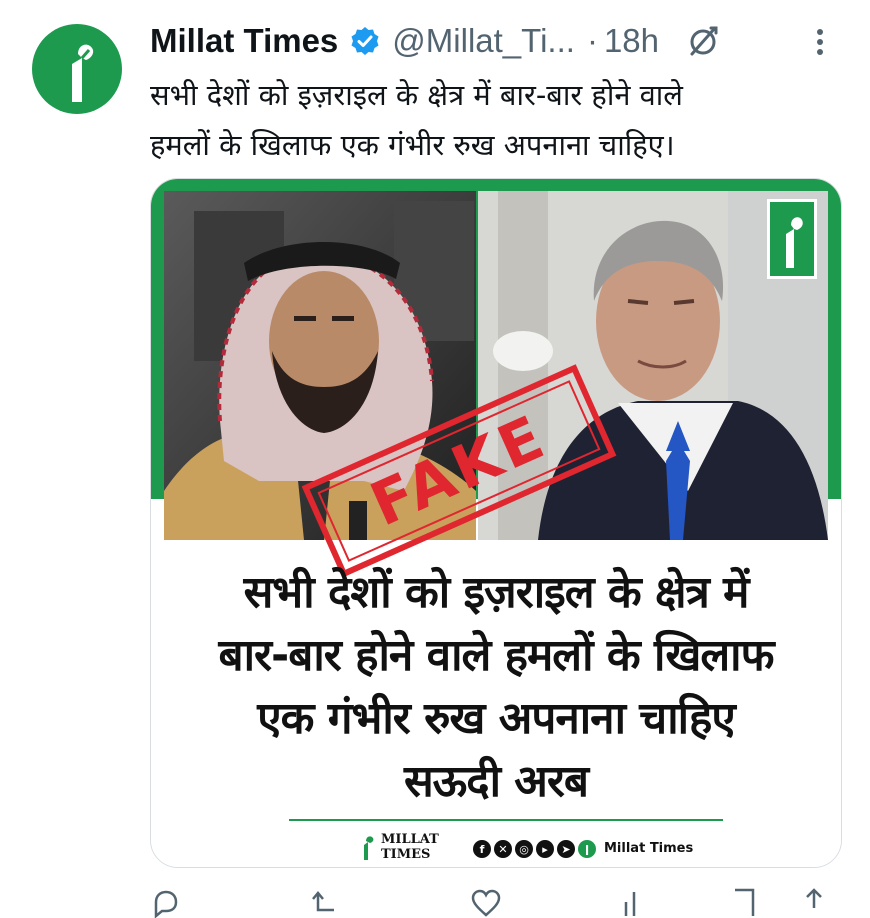 This screenshot has width=870, height=918. Describe the element at coordinates (482, 849) in the screenshot. I see `facebook-icon: f` at that location.